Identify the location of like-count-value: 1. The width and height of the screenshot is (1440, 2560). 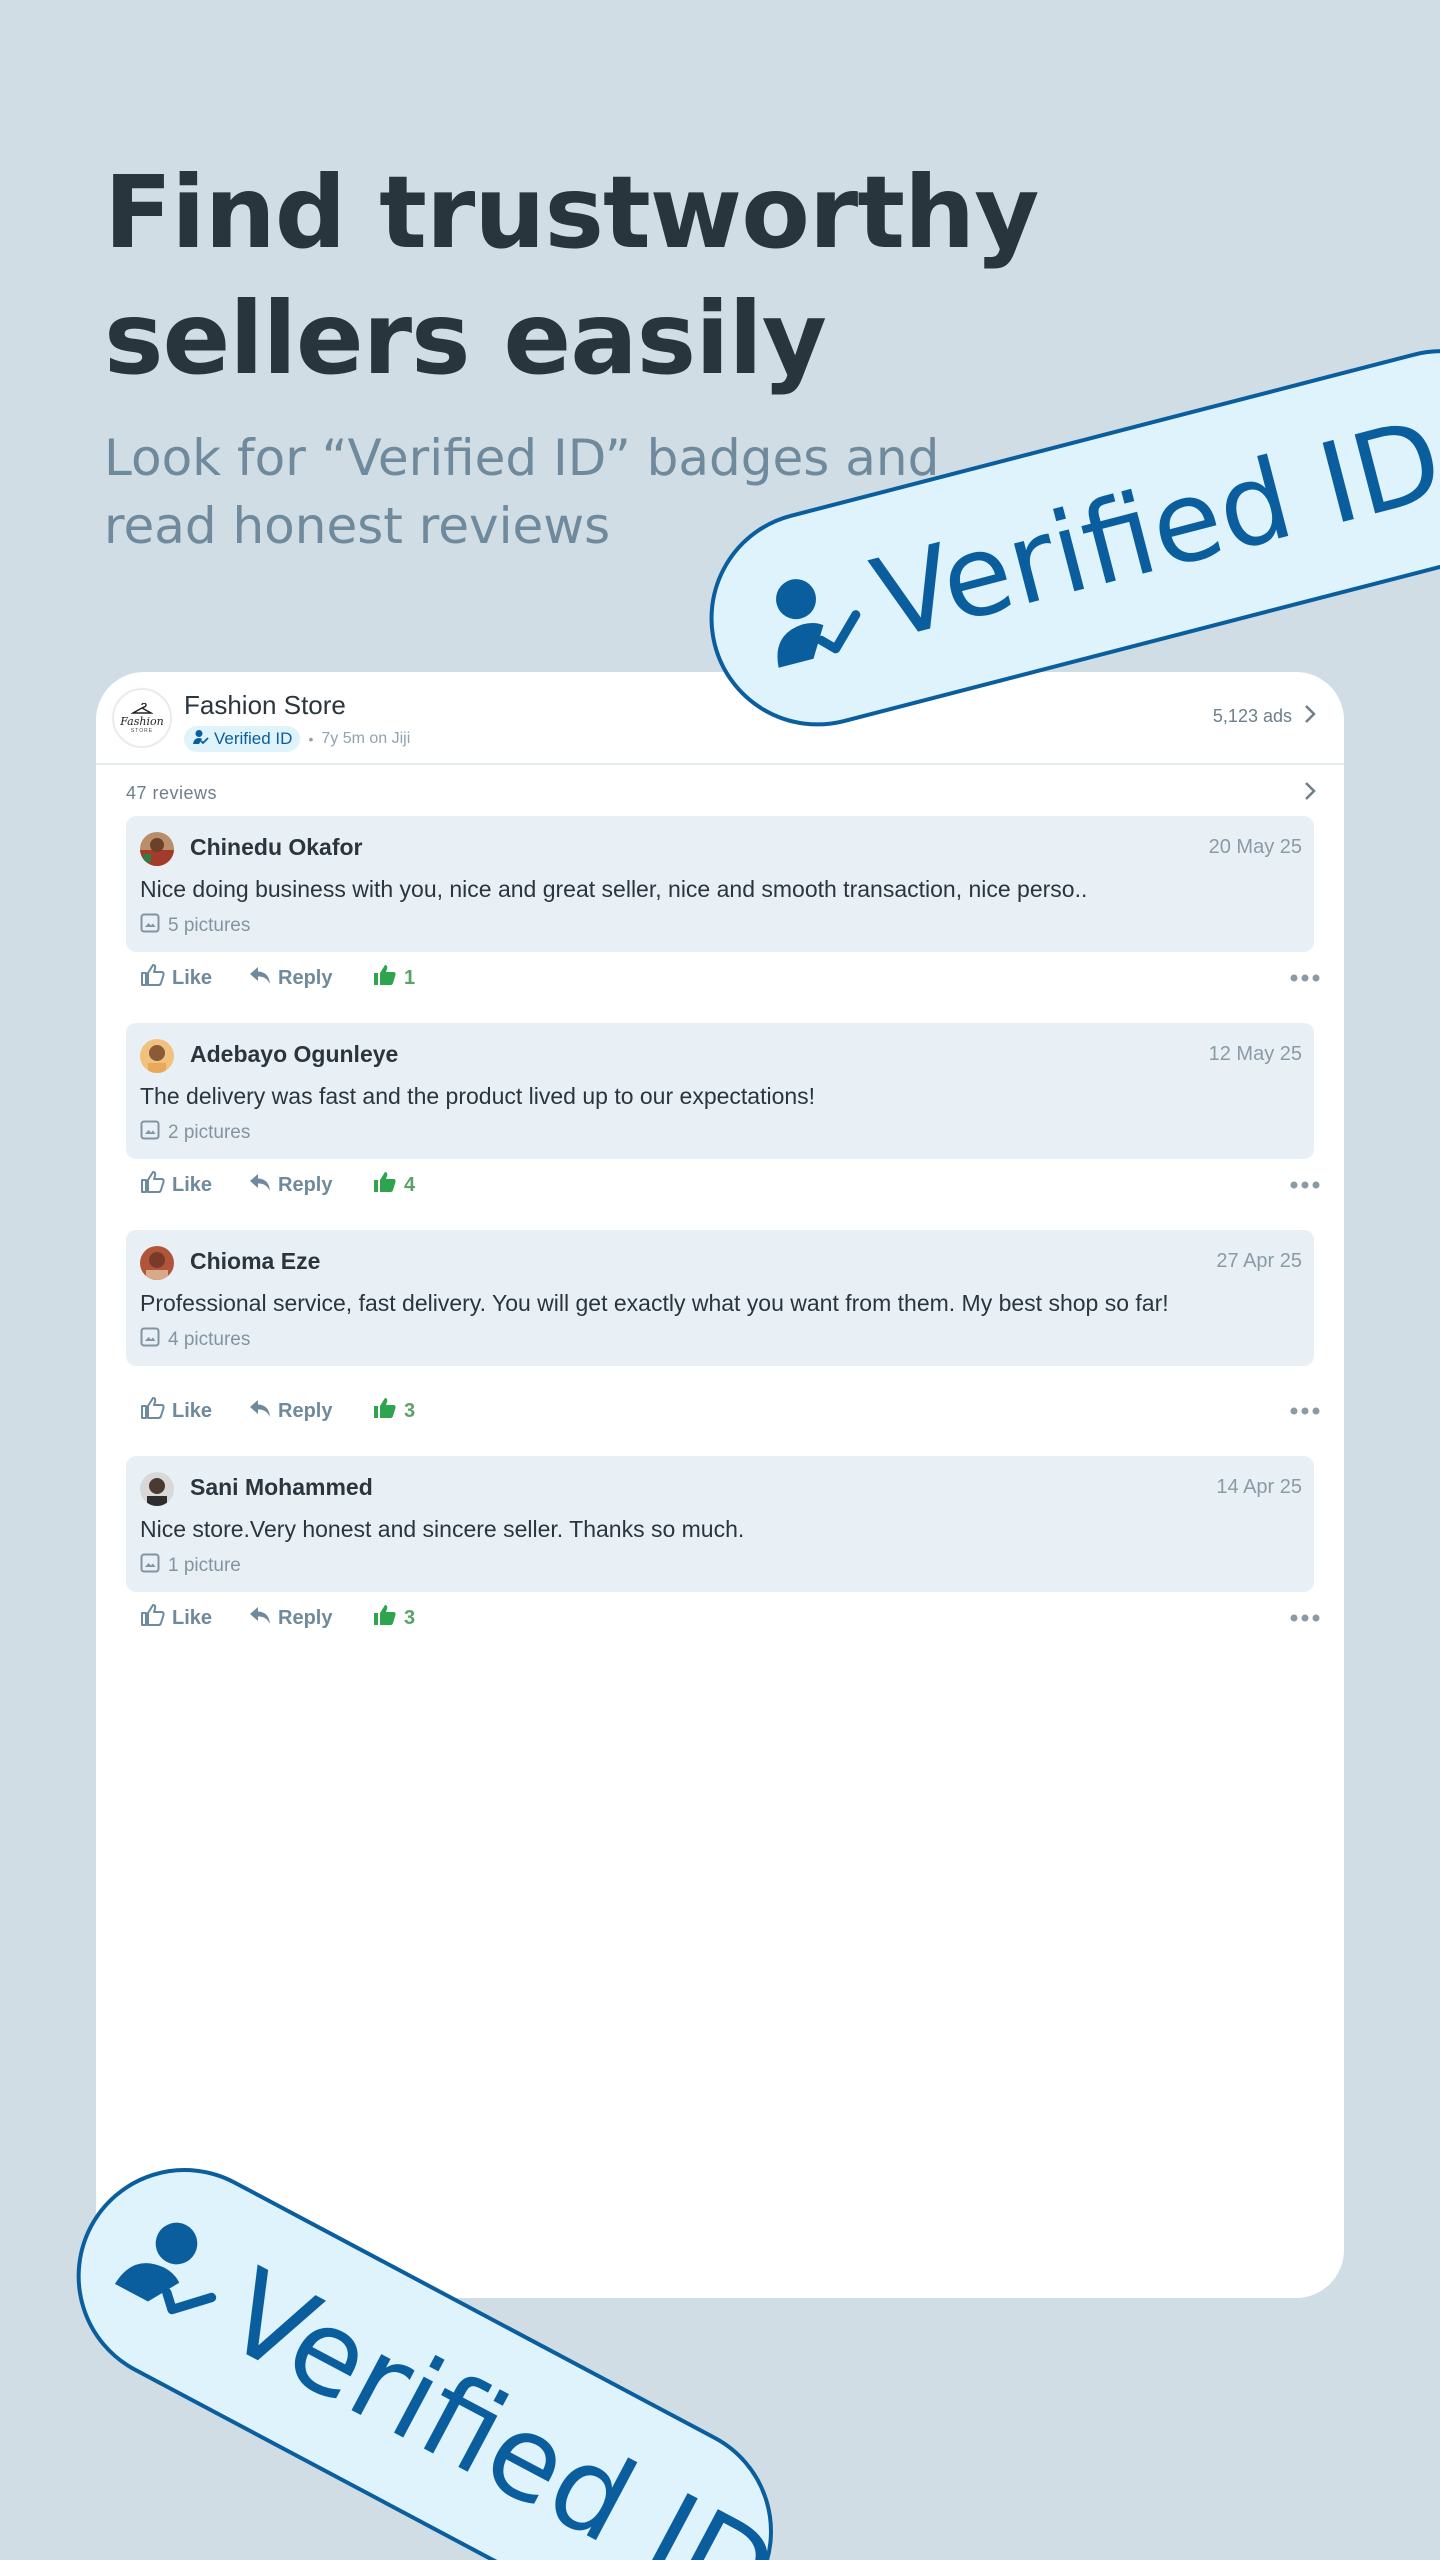
(410, 977).